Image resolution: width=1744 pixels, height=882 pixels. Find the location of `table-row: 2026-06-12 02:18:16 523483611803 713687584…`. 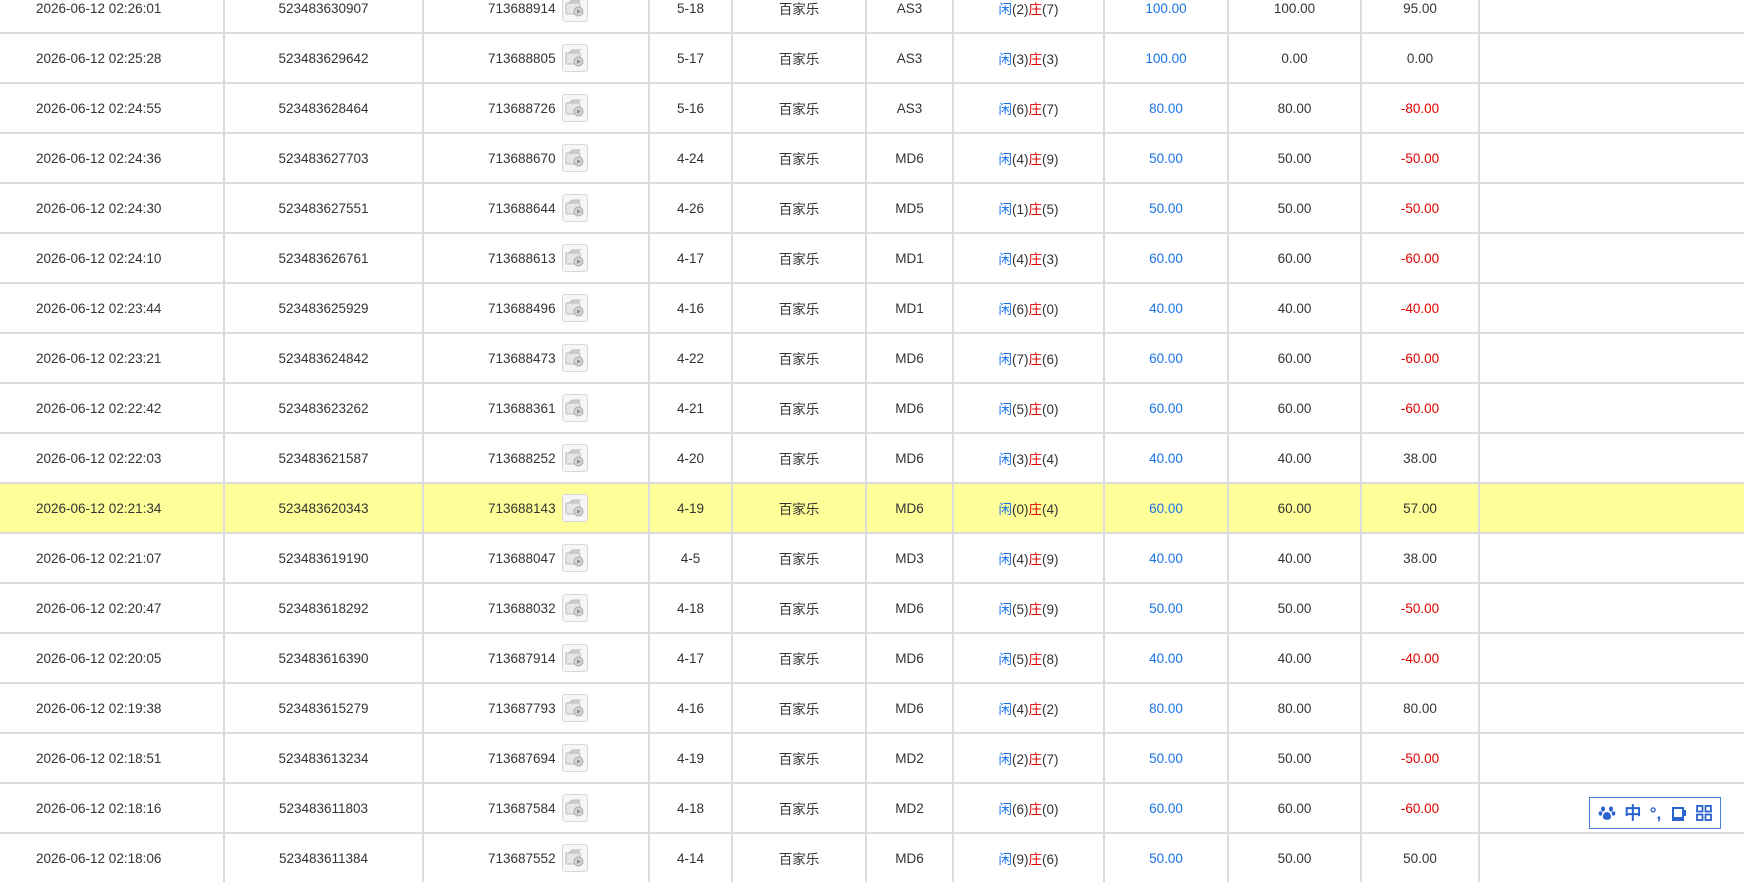

table-row: 2026-06-12 02:18:16 523483611803 713687584… is located at coordinates (872, 808).